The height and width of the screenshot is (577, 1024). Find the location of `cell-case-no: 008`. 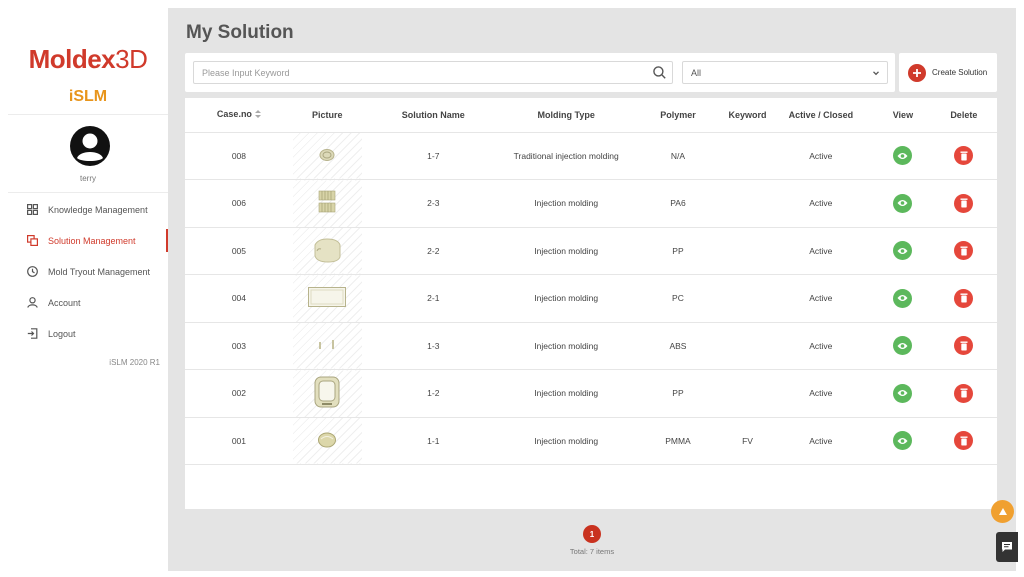

cell-case-no: 008 is located at coordinates (239, 156).